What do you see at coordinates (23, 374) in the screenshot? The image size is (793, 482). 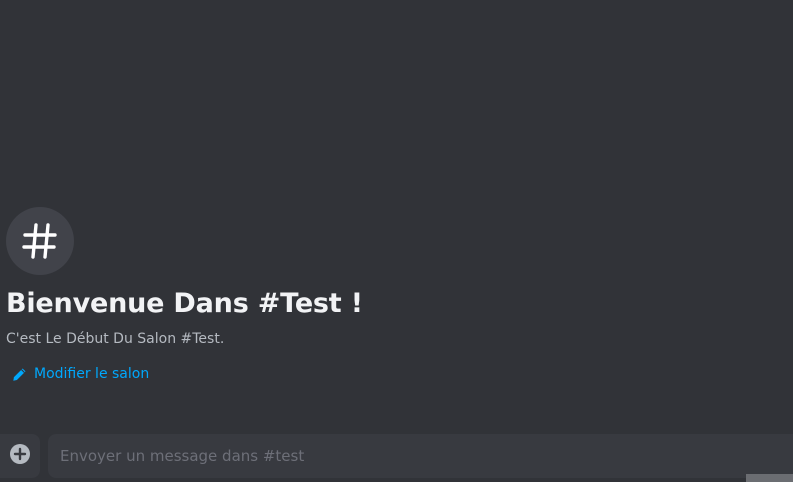 I see `pencil-icon` at bounding box center [23, 374].